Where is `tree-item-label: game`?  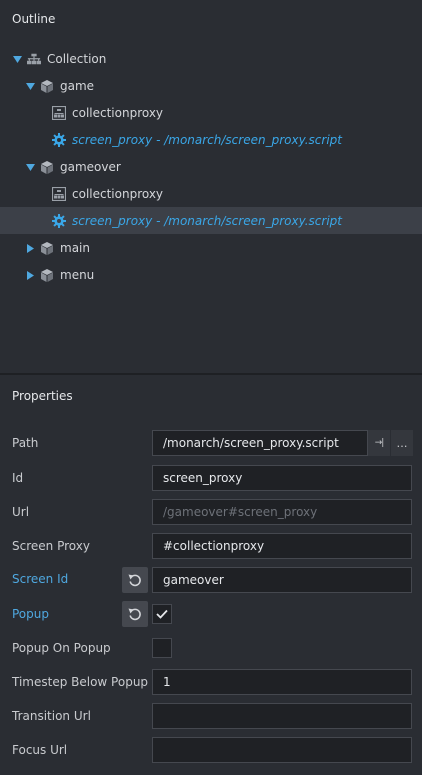 tree-item-label: game is located at coordinates (77, 86).